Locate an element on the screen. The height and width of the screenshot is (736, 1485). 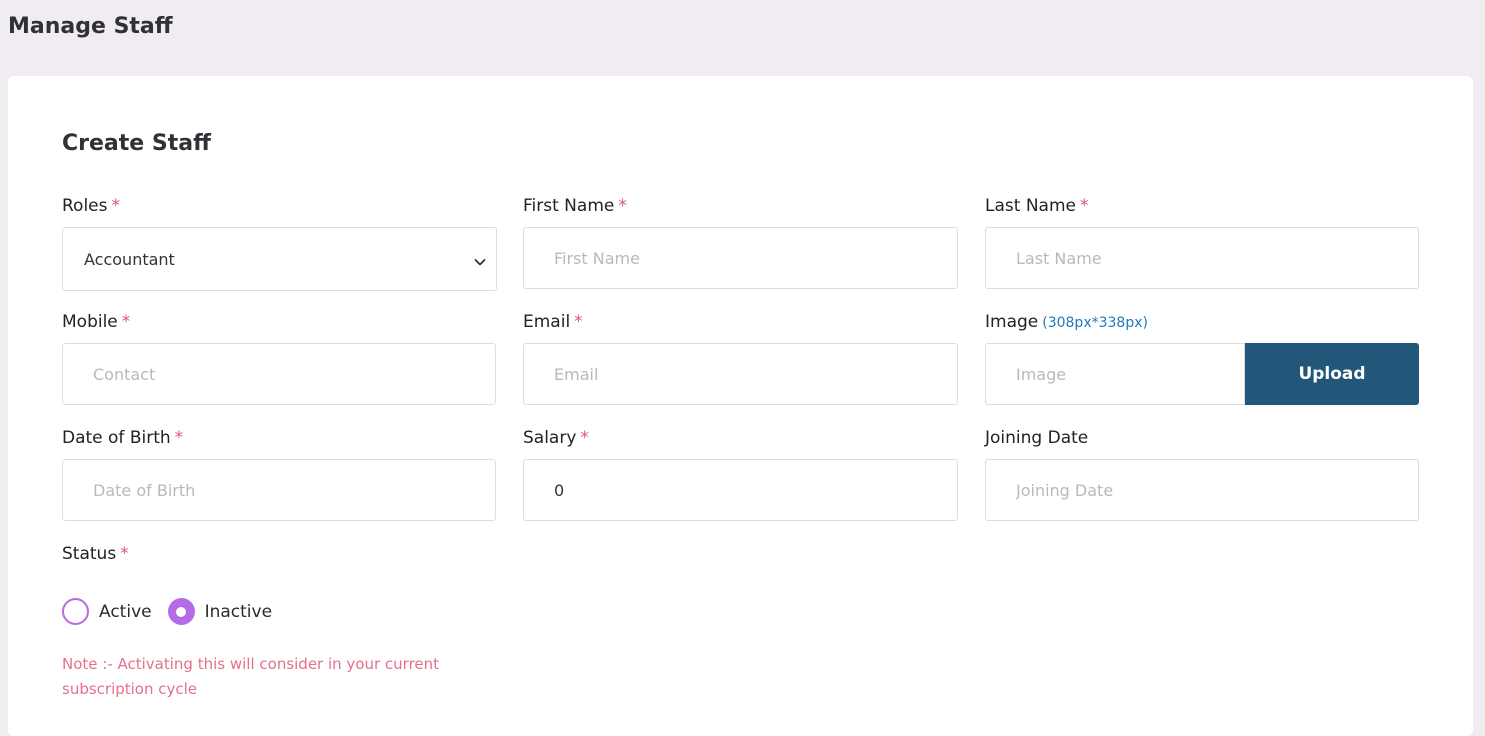
last-name-field: Last Name * is located at coordinates (1202, 241).